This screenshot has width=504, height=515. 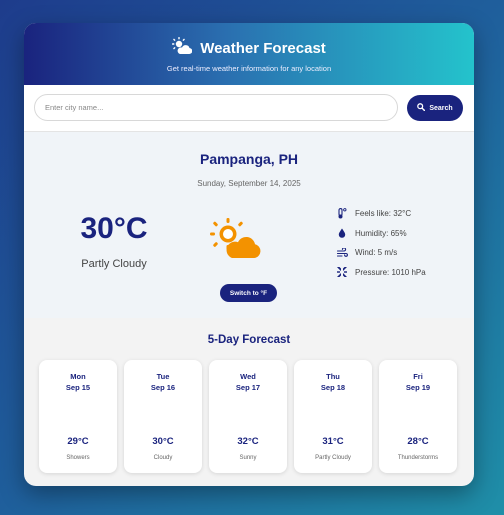 What do you see at coordinates (333, 416) in the screenshot?
I see `forecast-card-thu: Thu Sep 18 31°C Partly Cloudy` at bounding box center [333, 416].